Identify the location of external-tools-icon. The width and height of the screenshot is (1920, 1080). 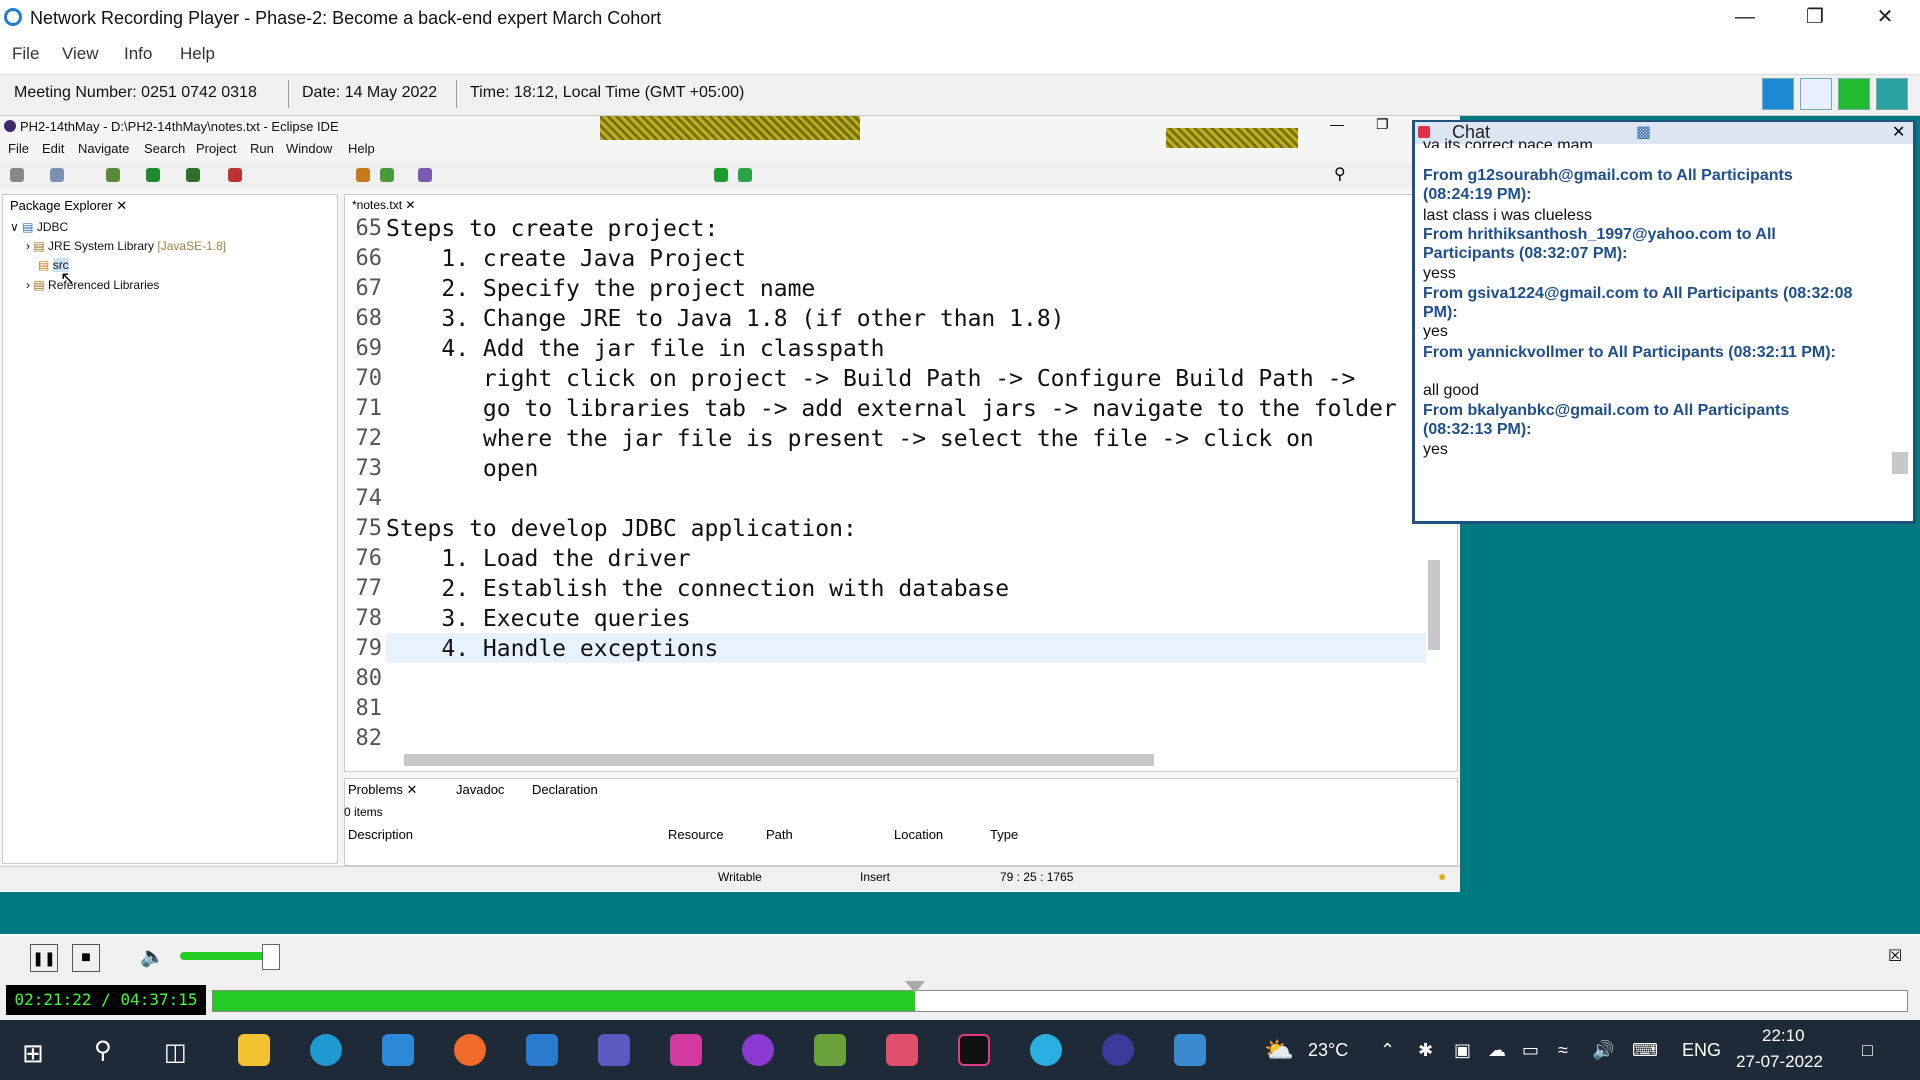
(235, 175).